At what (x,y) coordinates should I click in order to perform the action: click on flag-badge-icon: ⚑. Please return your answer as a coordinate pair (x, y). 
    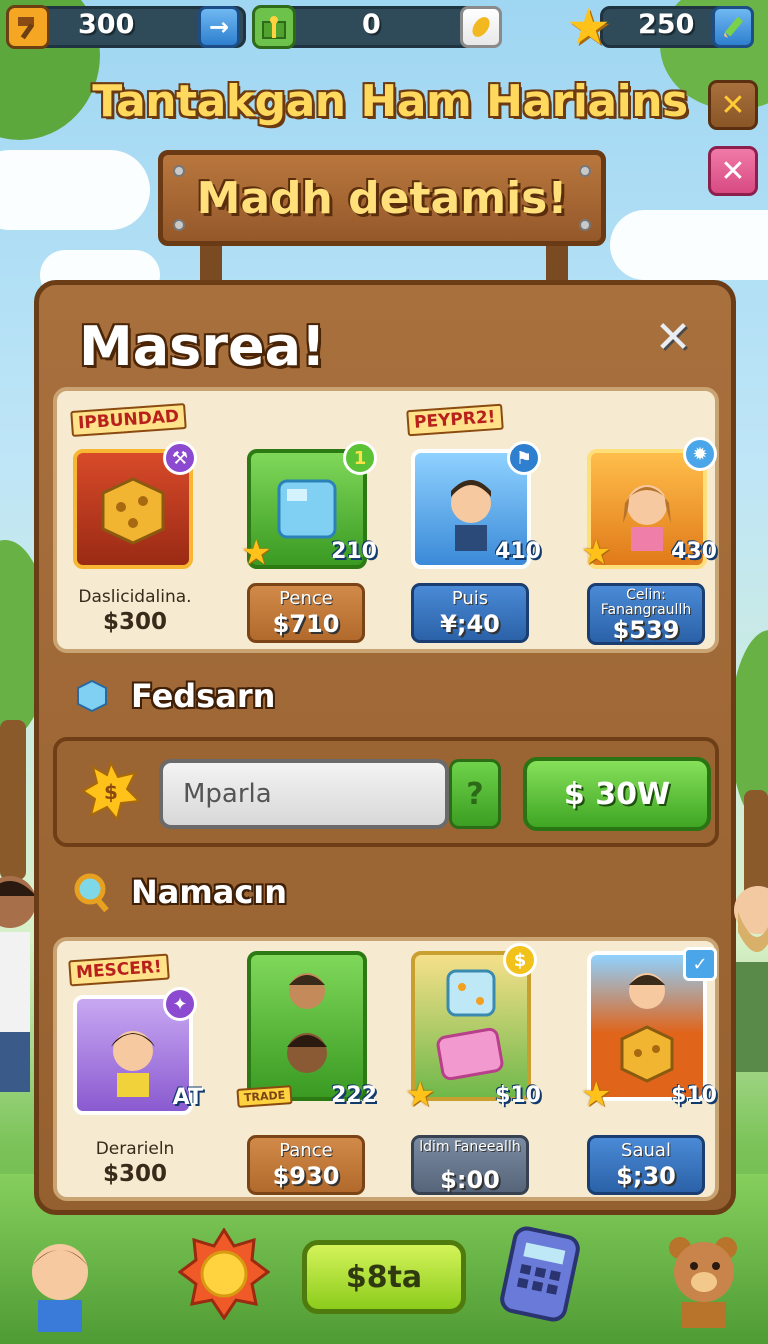
    Looking at the image, I should click on (524, 458).